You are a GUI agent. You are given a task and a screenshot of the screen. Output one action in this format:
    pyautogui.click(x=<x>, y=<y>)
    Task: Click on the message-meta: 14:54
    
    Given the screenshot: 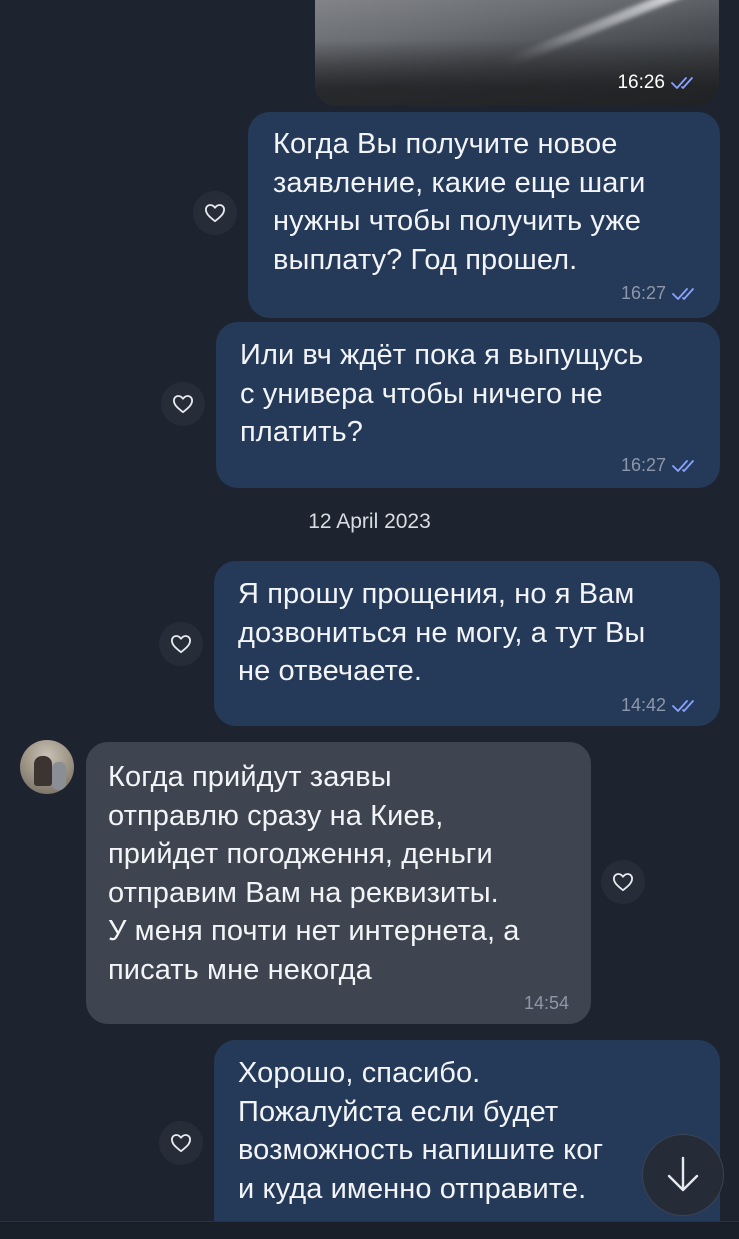 What is the action you would take?
    pyautogui.click(x=546, y=1003)
    